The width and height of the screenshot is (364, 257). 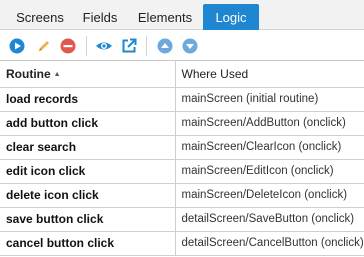 I want to click on pencil-icon, so click(x=44, y=46).